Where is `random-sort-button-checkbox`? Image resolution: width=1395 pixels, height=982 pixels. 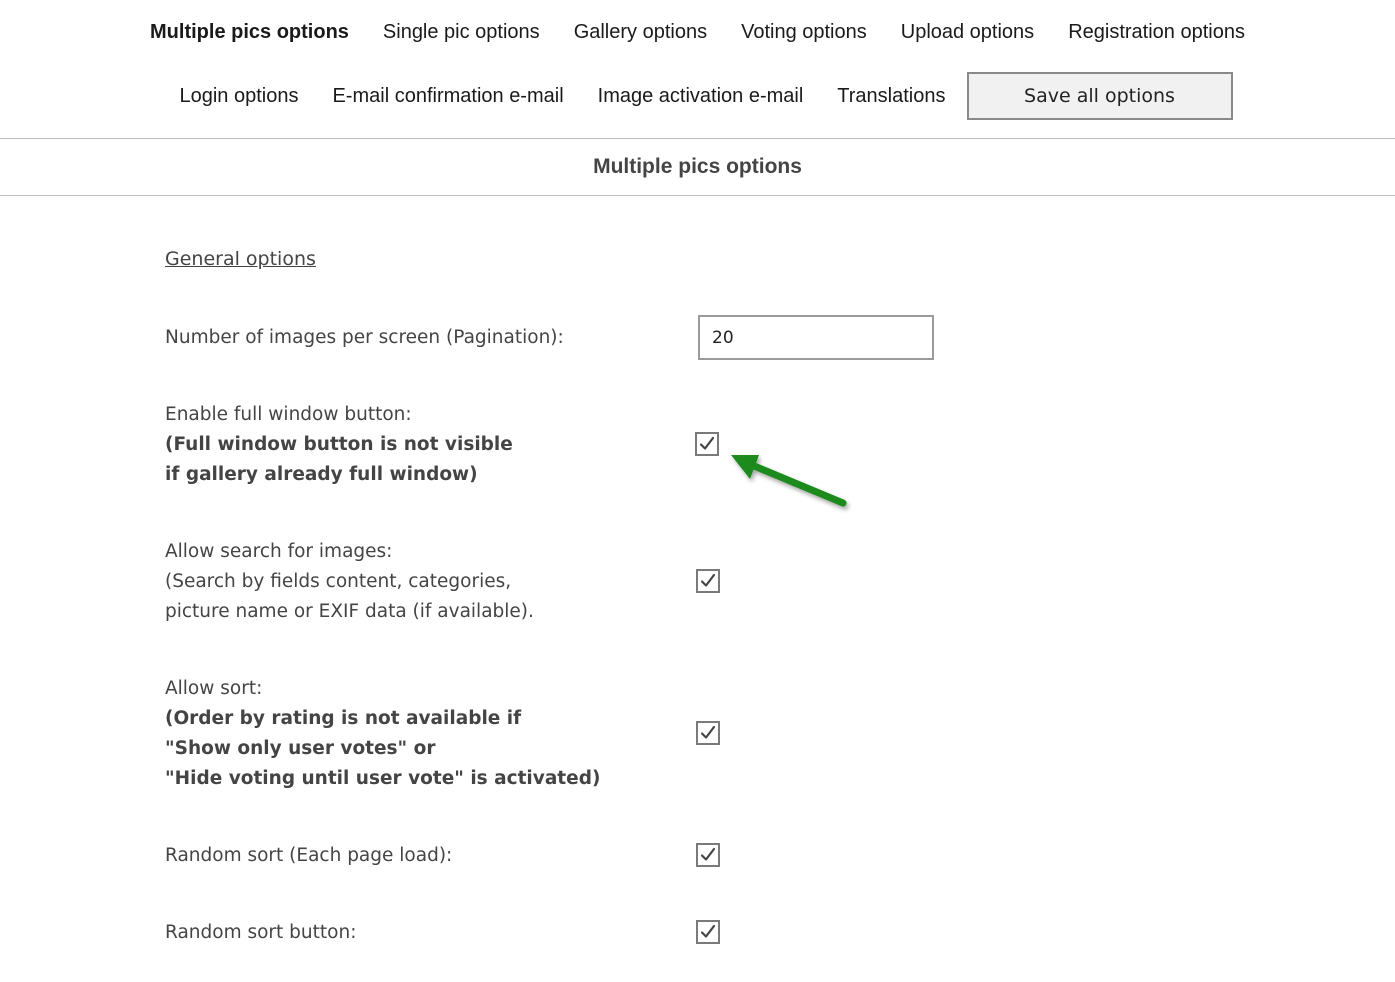 random-sort-button-checkbox is located at coordinates (708, 932).